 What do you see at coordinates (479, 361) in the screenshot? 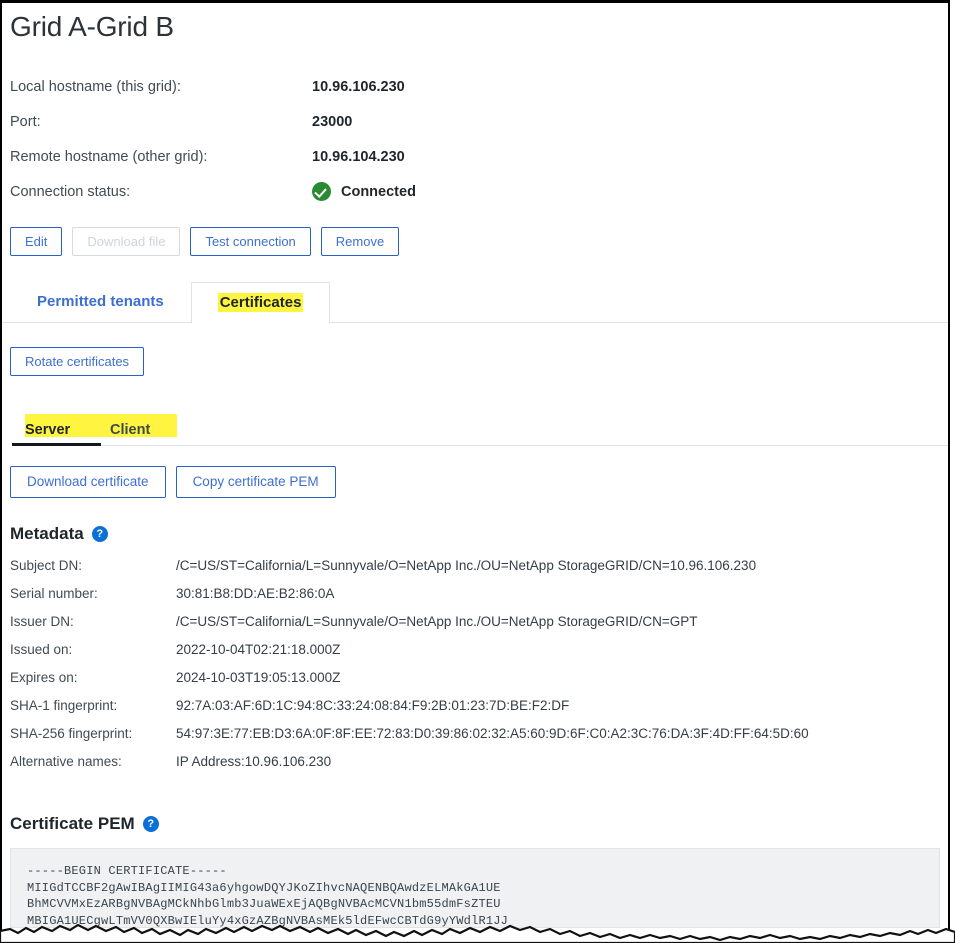
I see `rotate-button-row: Rotate certificates` at bounding box center [479, 361].